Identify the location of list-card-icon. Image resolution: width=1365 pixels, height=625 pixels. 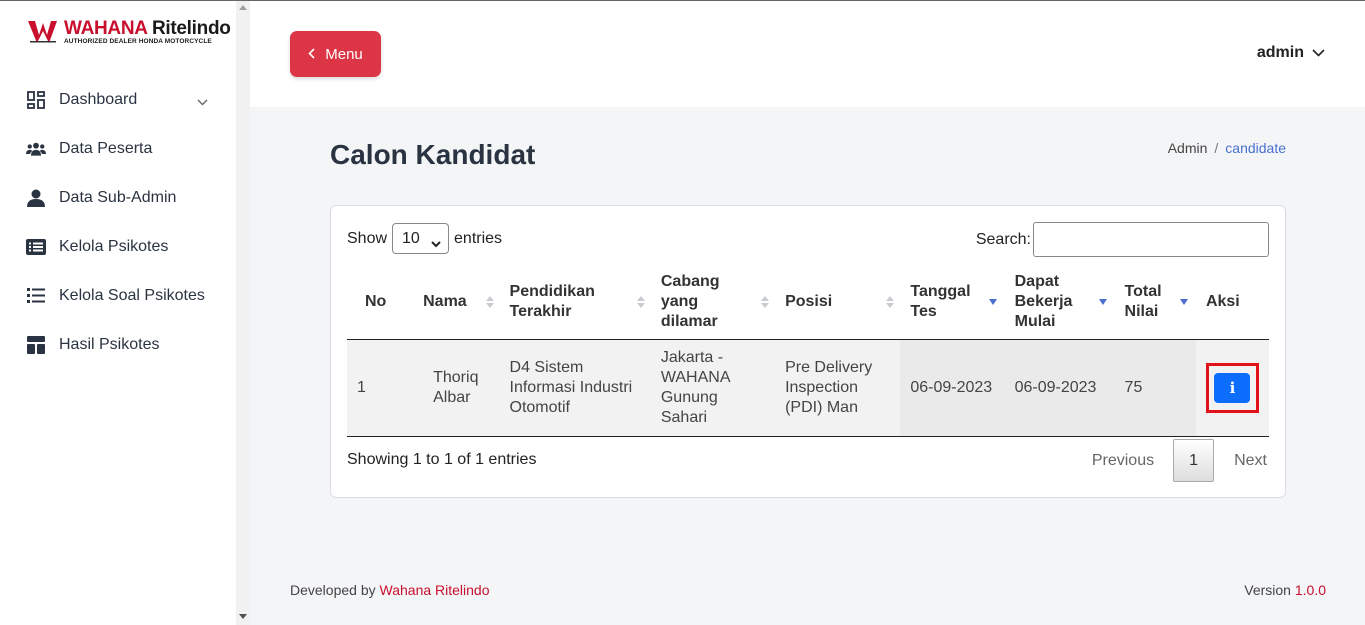
(36, 247).